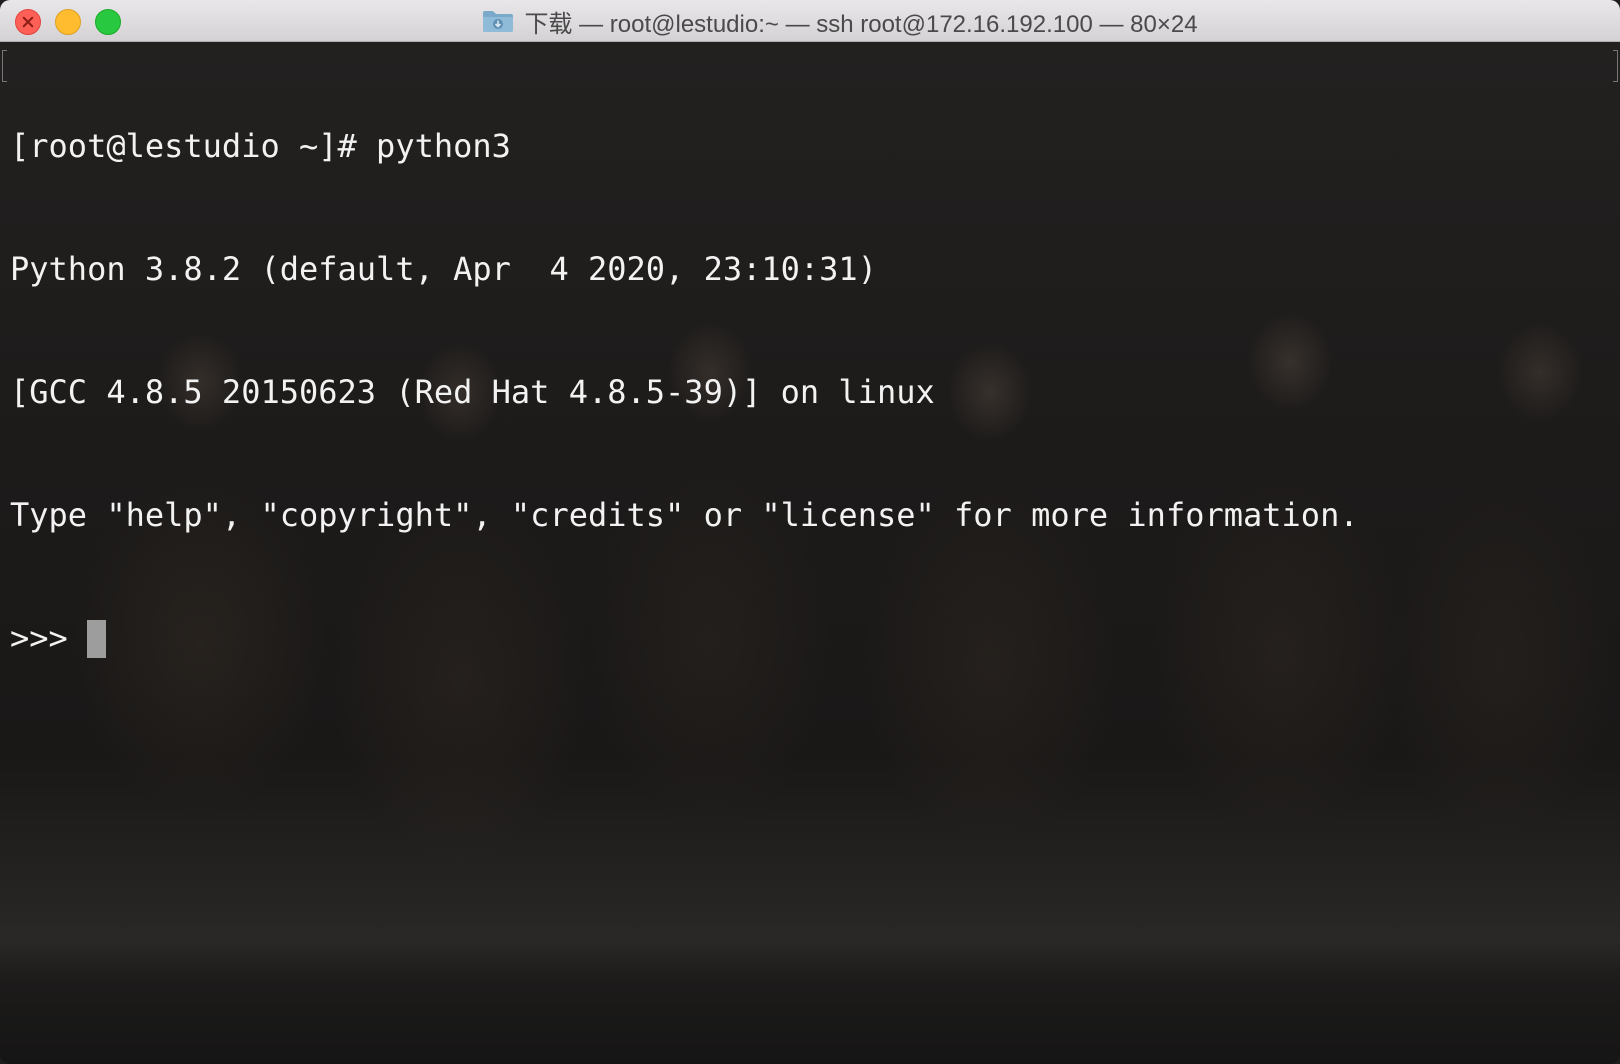  What do you see at coordinates (49, 638) in the screenshot?
I see `python-prompt: >>>` at bounding box center [49, 638].